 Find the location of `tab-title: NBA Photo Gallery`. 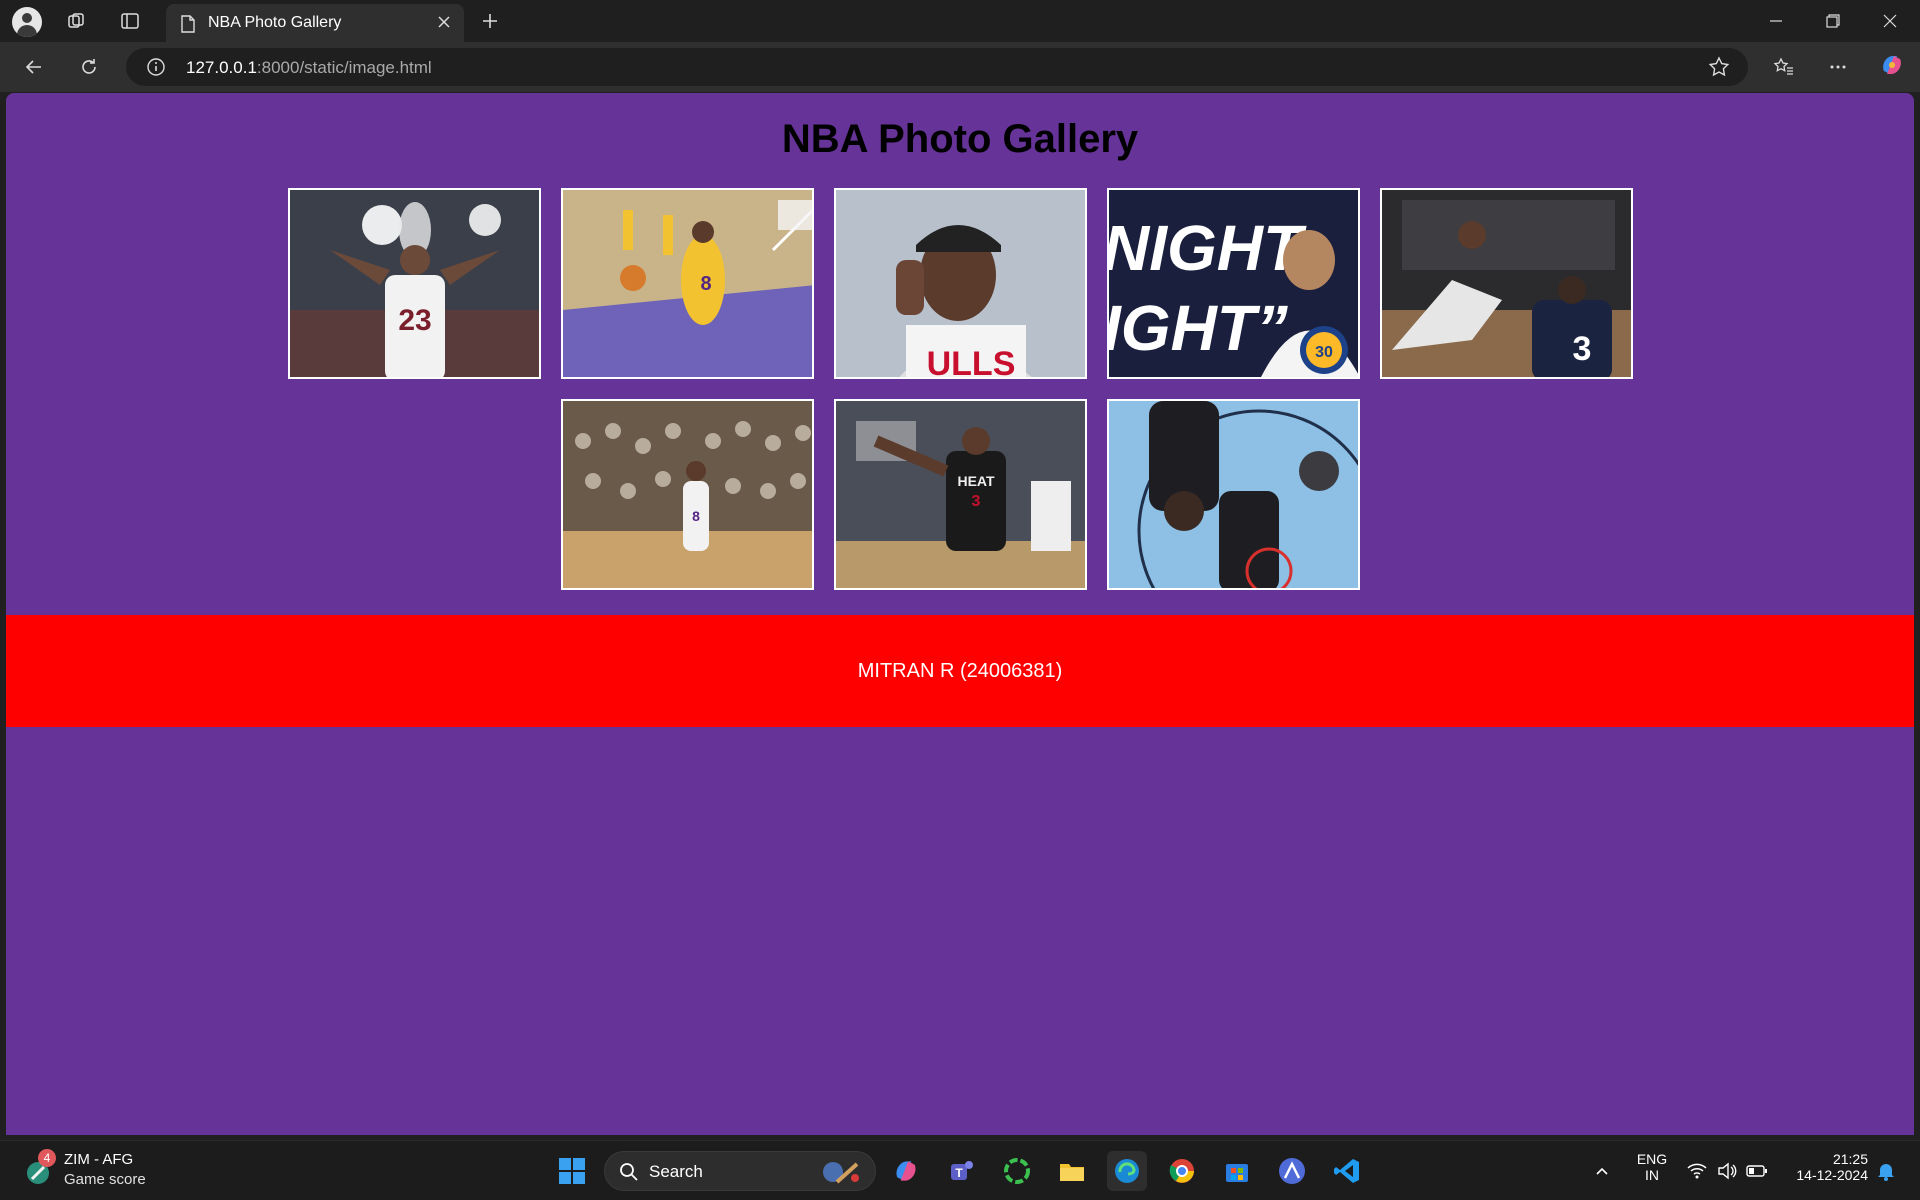

tab-title: NBA Photo Gallery is located at coordinates (275, 22).